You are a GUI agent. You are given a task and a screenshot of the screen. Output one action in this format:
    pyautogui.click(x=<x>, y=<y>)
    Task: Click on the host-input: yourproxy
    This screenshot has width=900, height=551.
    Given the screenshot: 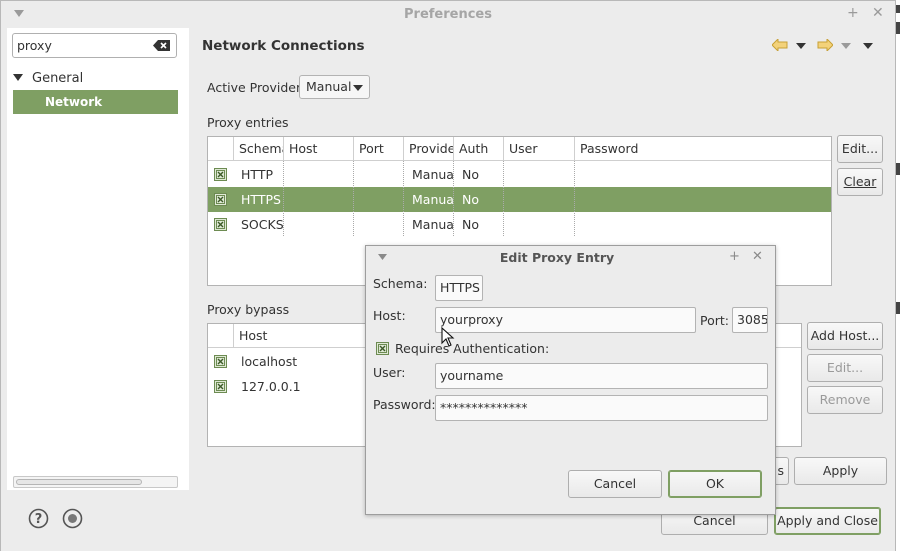 What is the action you would take?
    pyautogui.click(x=565, y=320)
    